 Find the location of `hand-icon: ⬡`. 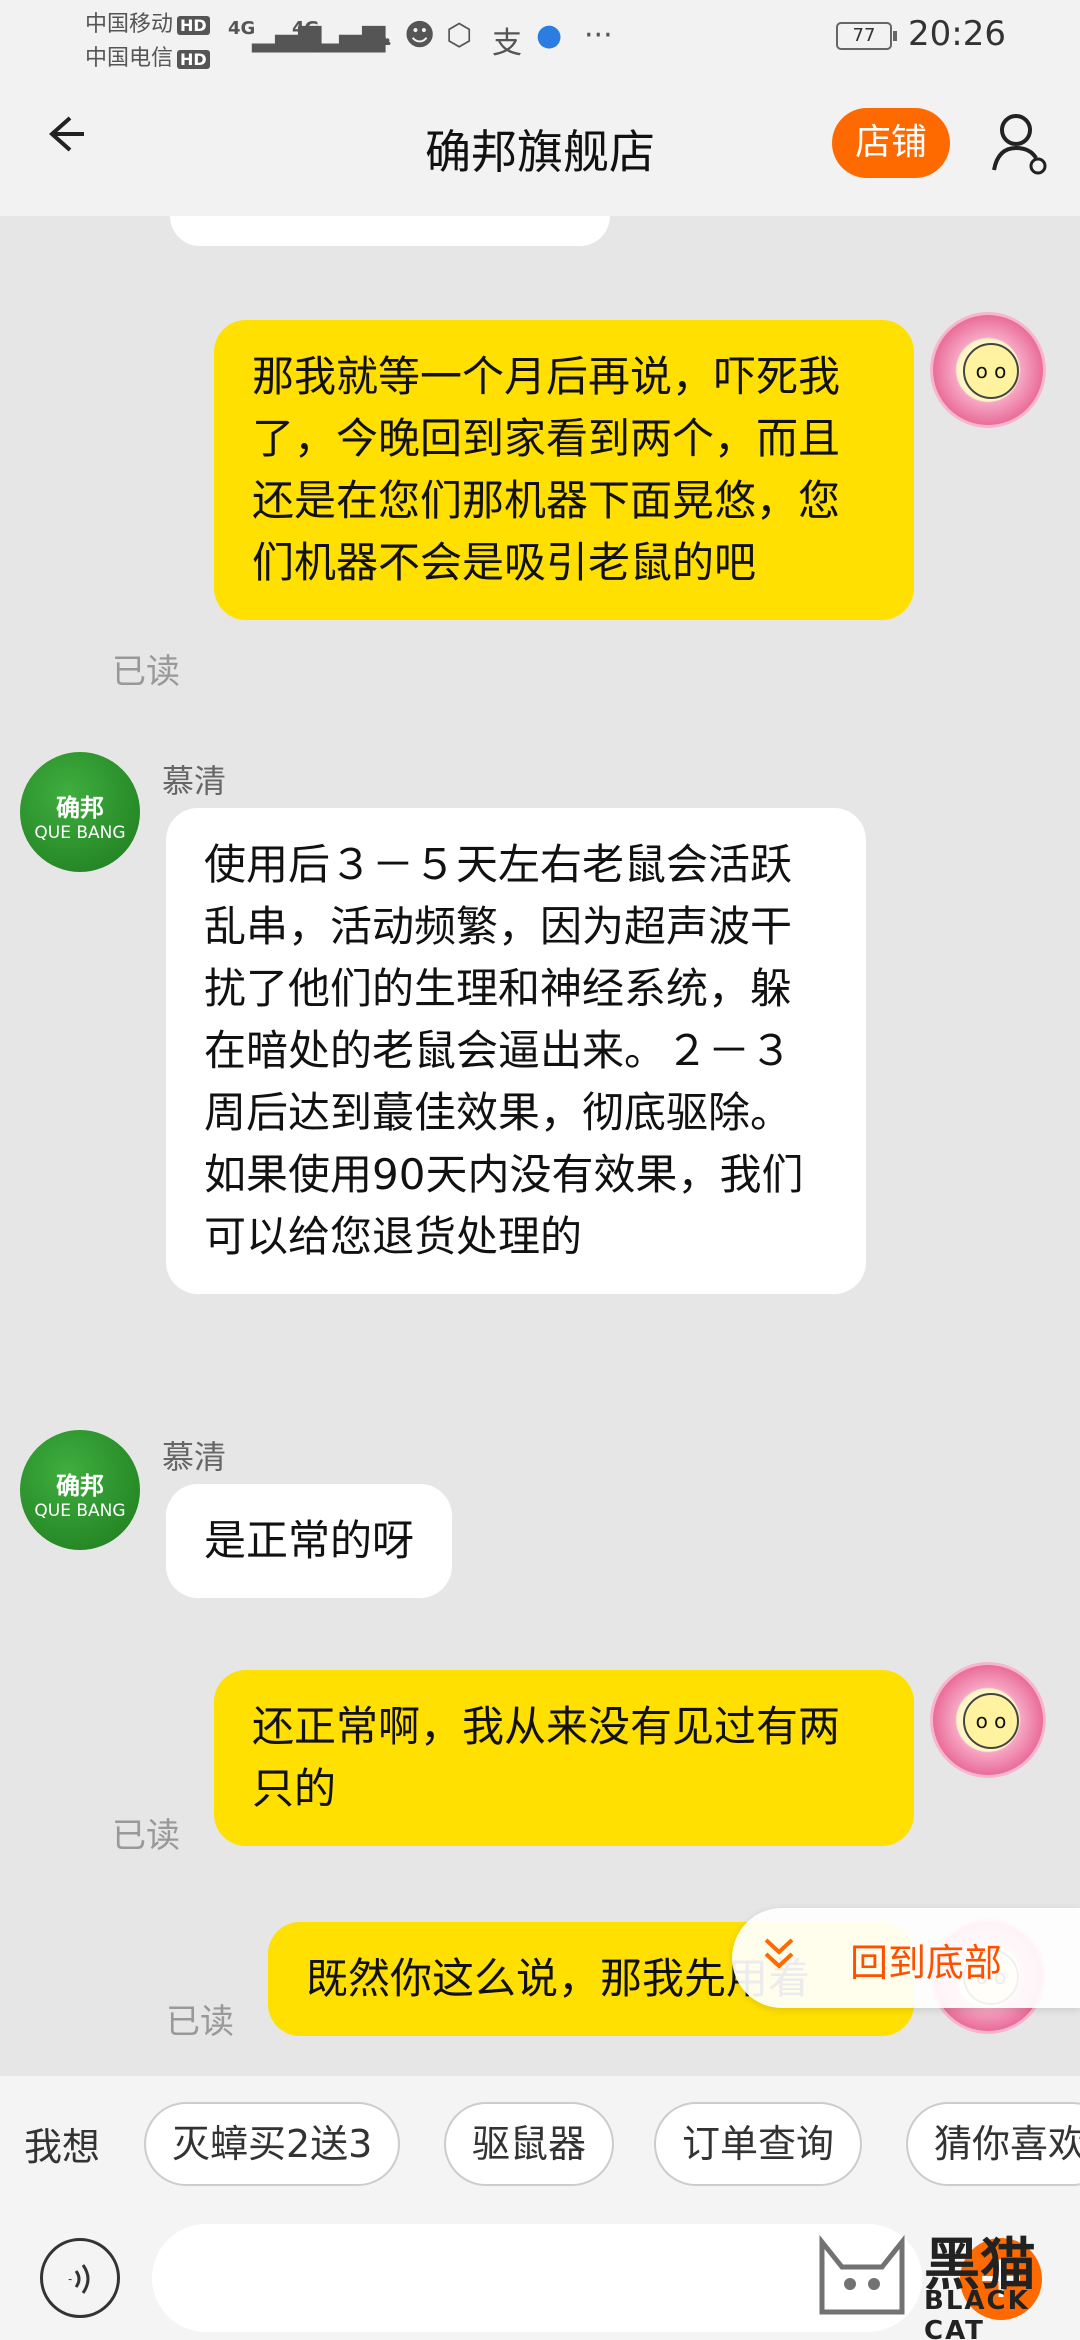

hand-icon: ⬡ is located at coordinates (459, 35).